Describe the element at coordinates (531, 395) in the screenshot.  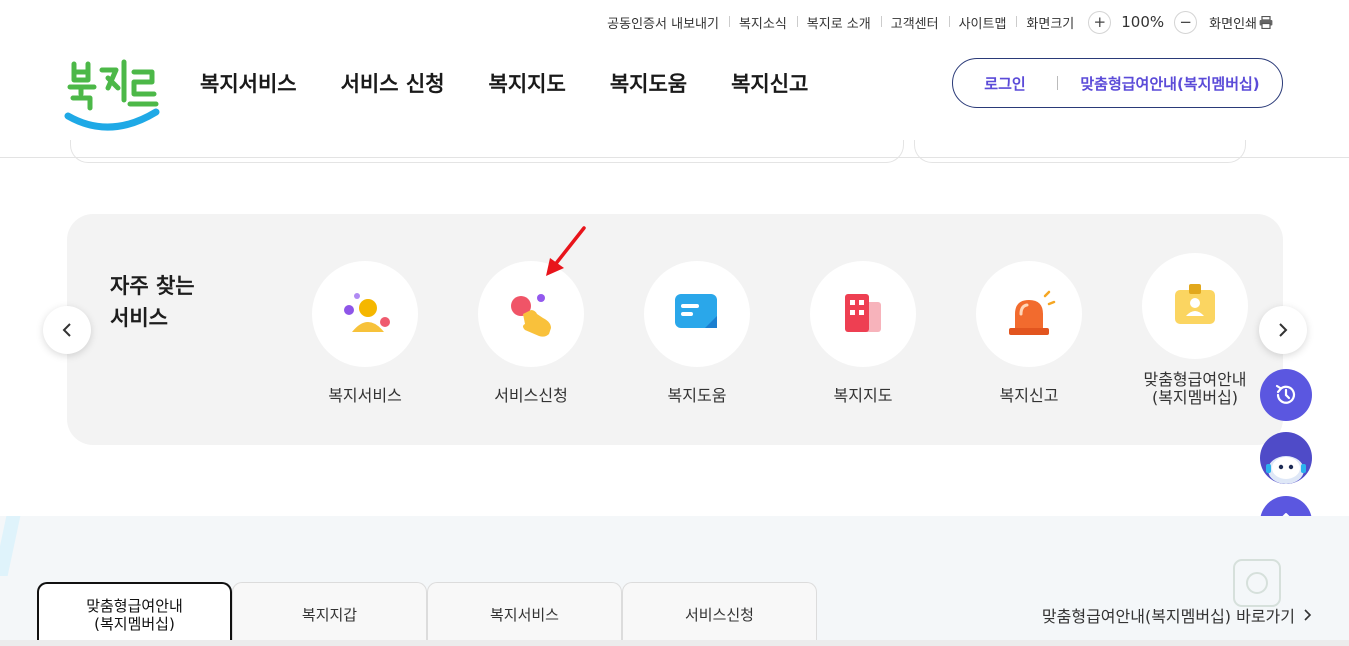
I see `item-label: 서비스신청` at that location.